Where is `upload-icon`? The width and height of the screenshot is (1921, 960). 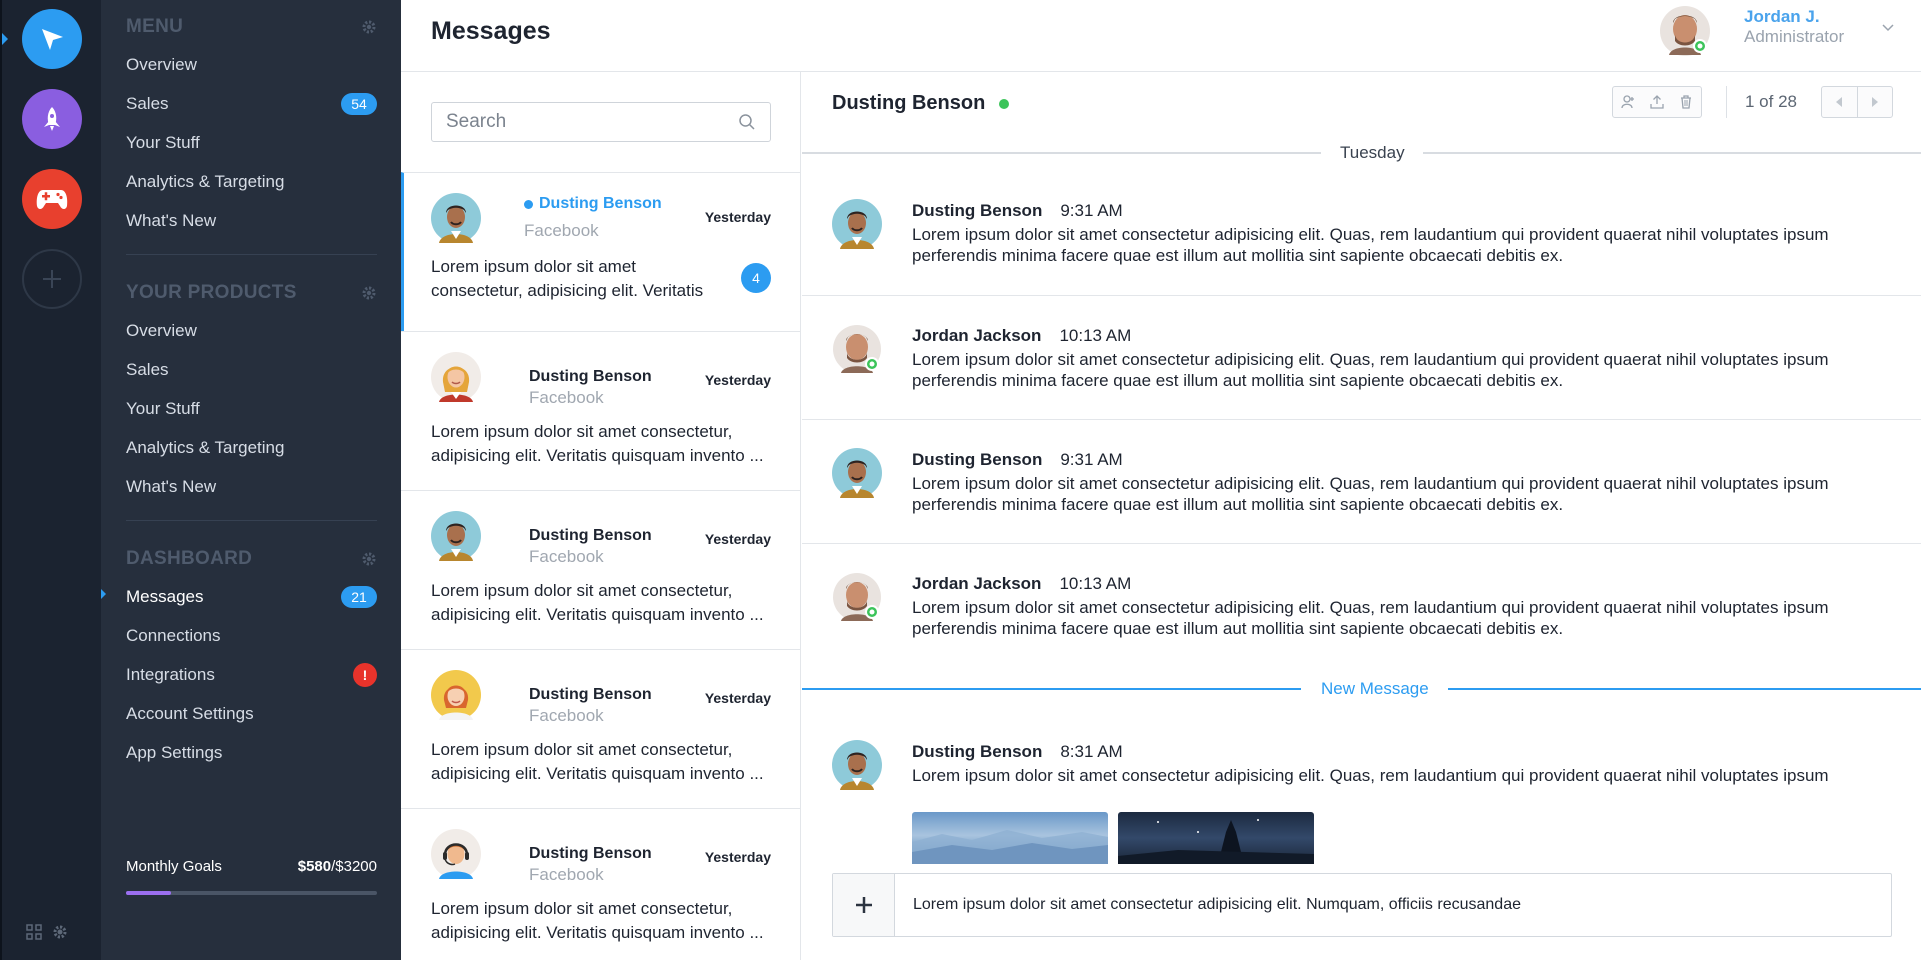 upload-icon is located at coordinates (1657, 102).